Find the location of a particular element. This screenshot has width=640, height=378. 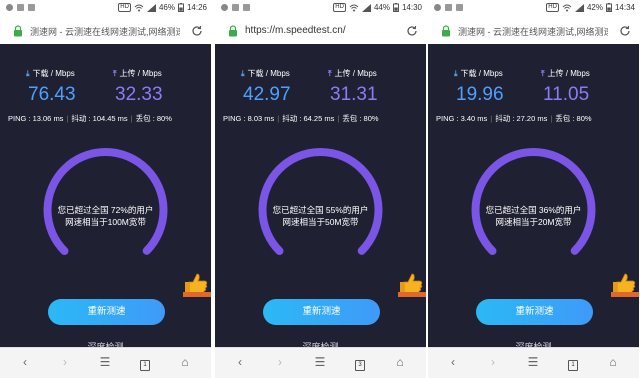

upload-speed: 32.33 is located at coordinates (139, 94).